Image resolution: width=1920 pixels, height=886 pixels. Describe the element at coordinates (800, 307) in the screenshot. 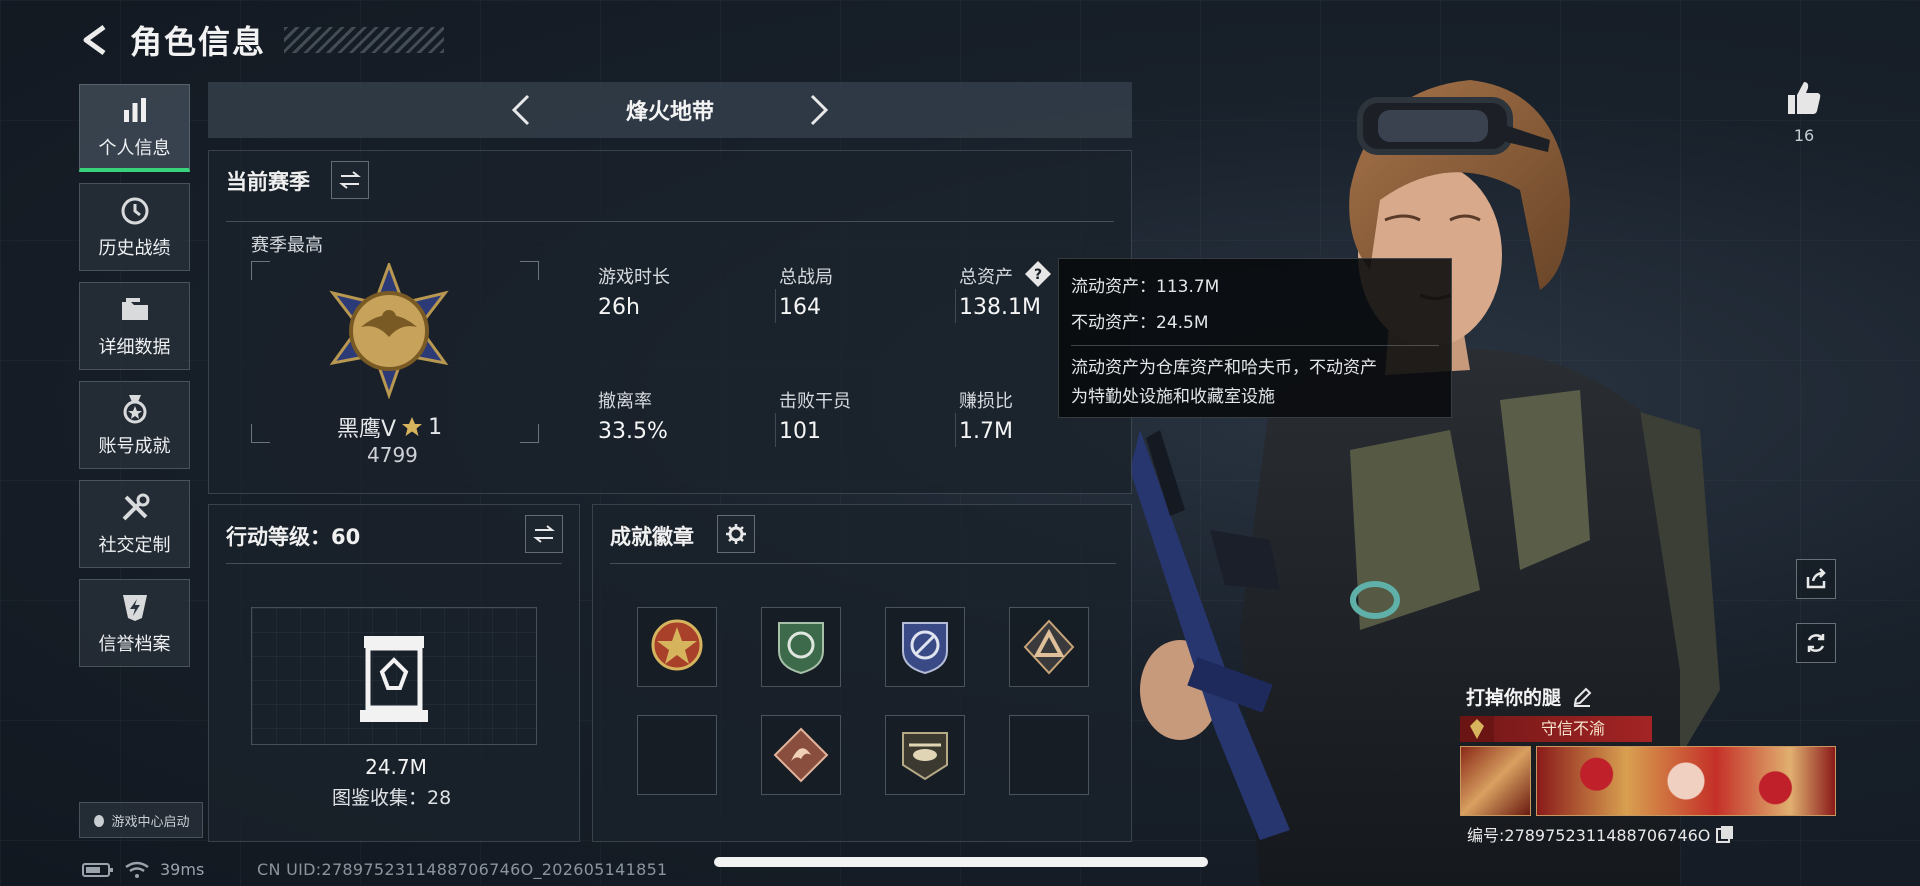

I see `stat-value: 164` at that location.